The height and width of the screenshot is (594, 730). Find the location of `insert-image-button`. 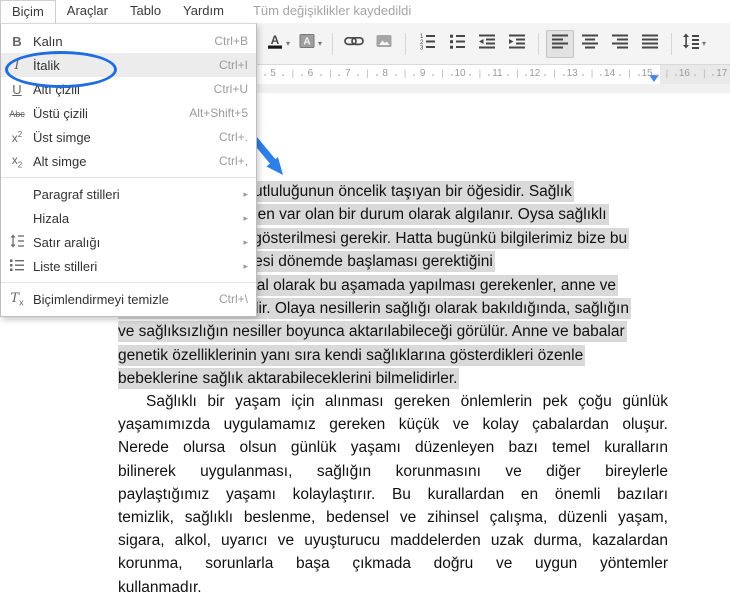

insert-image-button is located at coordinates (384, 44).